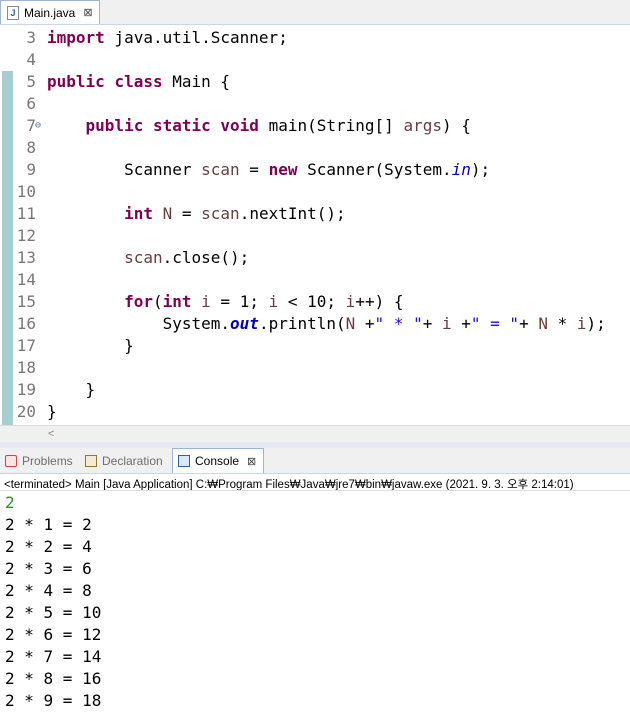 This screenshot has width=630, height=718. Describe the element at coordinates (26, 411) in the screenshot. I see `line-number: 20` at that location.